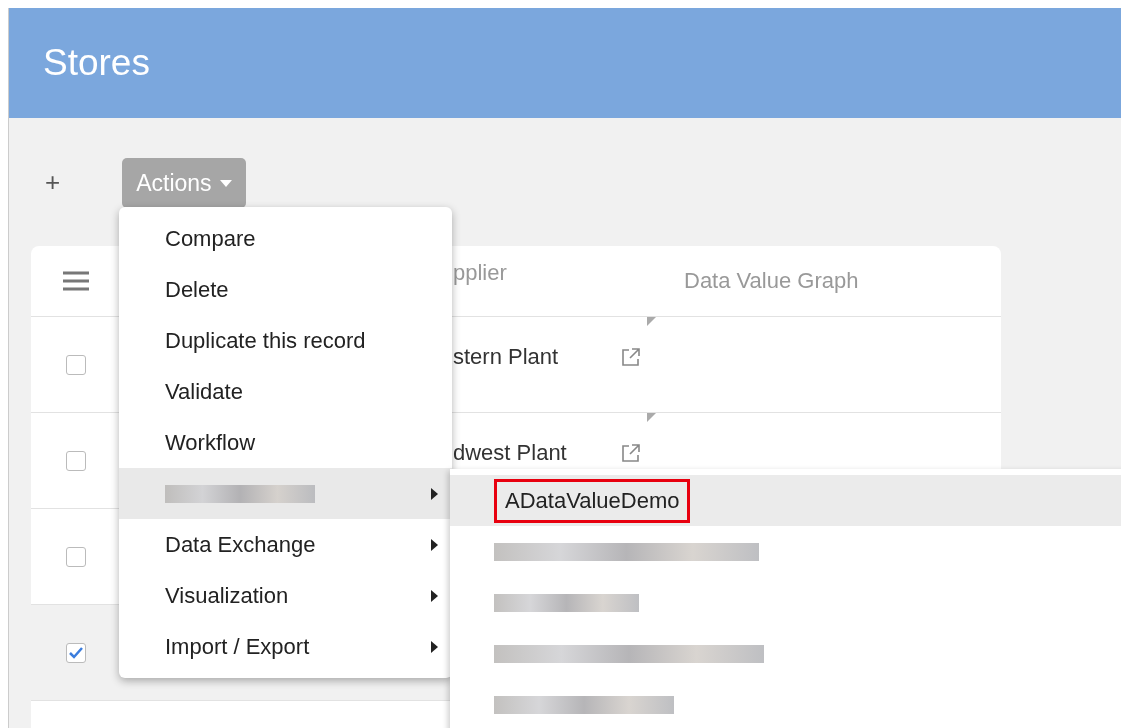 The height and width of the screenshot is (728, 1121). Describe the element at coordinates (785, 500) in the screenshot. I see `menu-item: ADataValueDemo` at that location.